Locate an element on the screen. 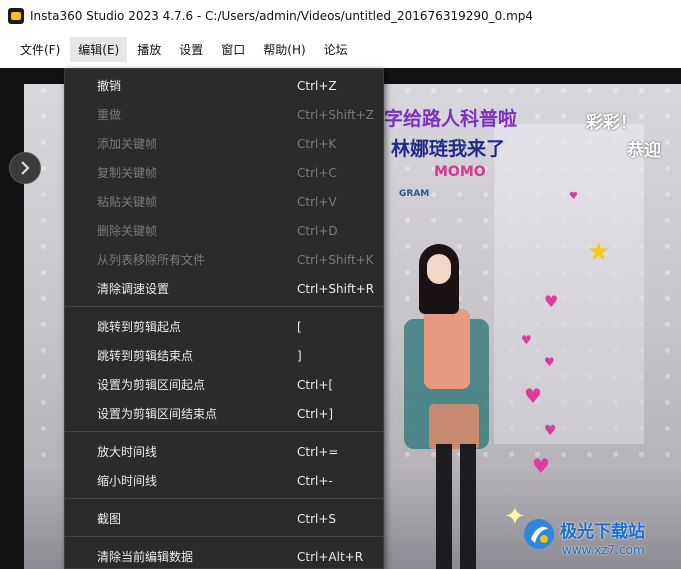 The width and height of the screenshot is (681, 569). menu-item-jump-to-clip-end: 跳转到剪辑结束点 ] is located at coordinates (224, 355).